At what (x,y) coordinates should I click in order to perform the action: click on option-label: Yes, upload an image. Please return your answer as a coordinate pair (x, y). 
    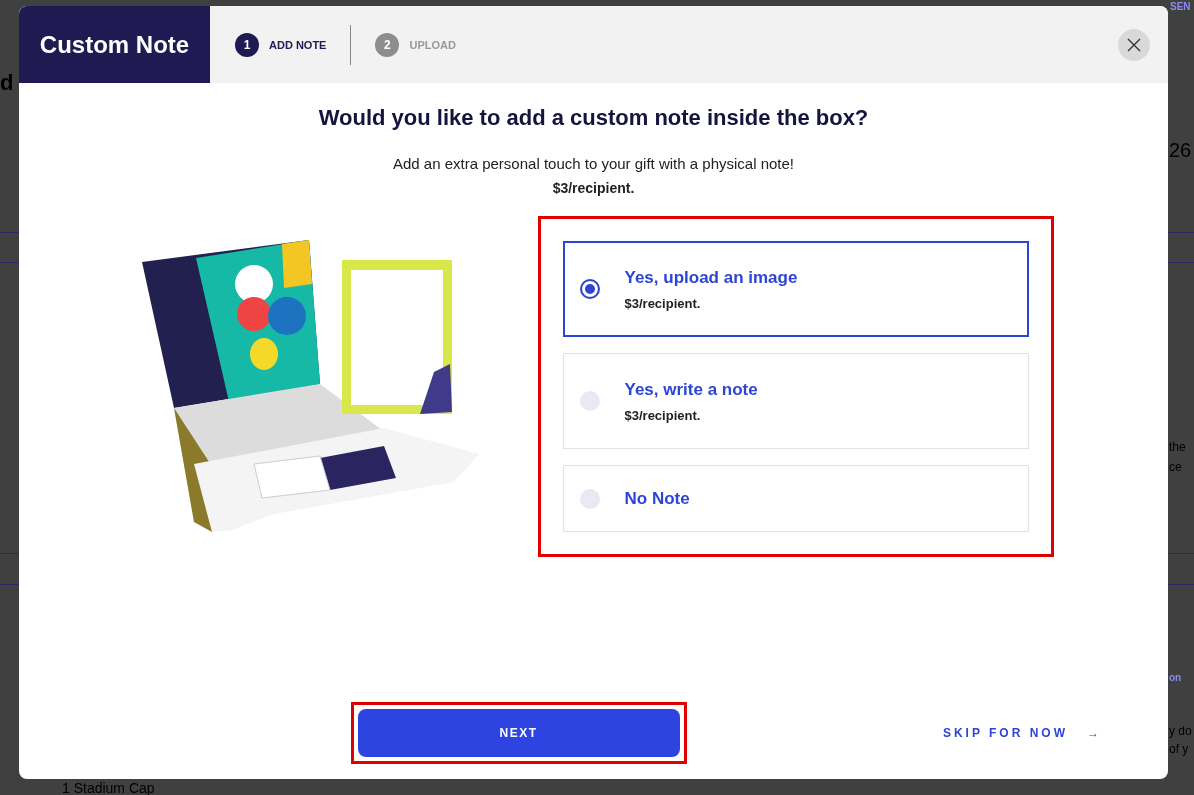
    Looking at the image, I should click on (711, 277).